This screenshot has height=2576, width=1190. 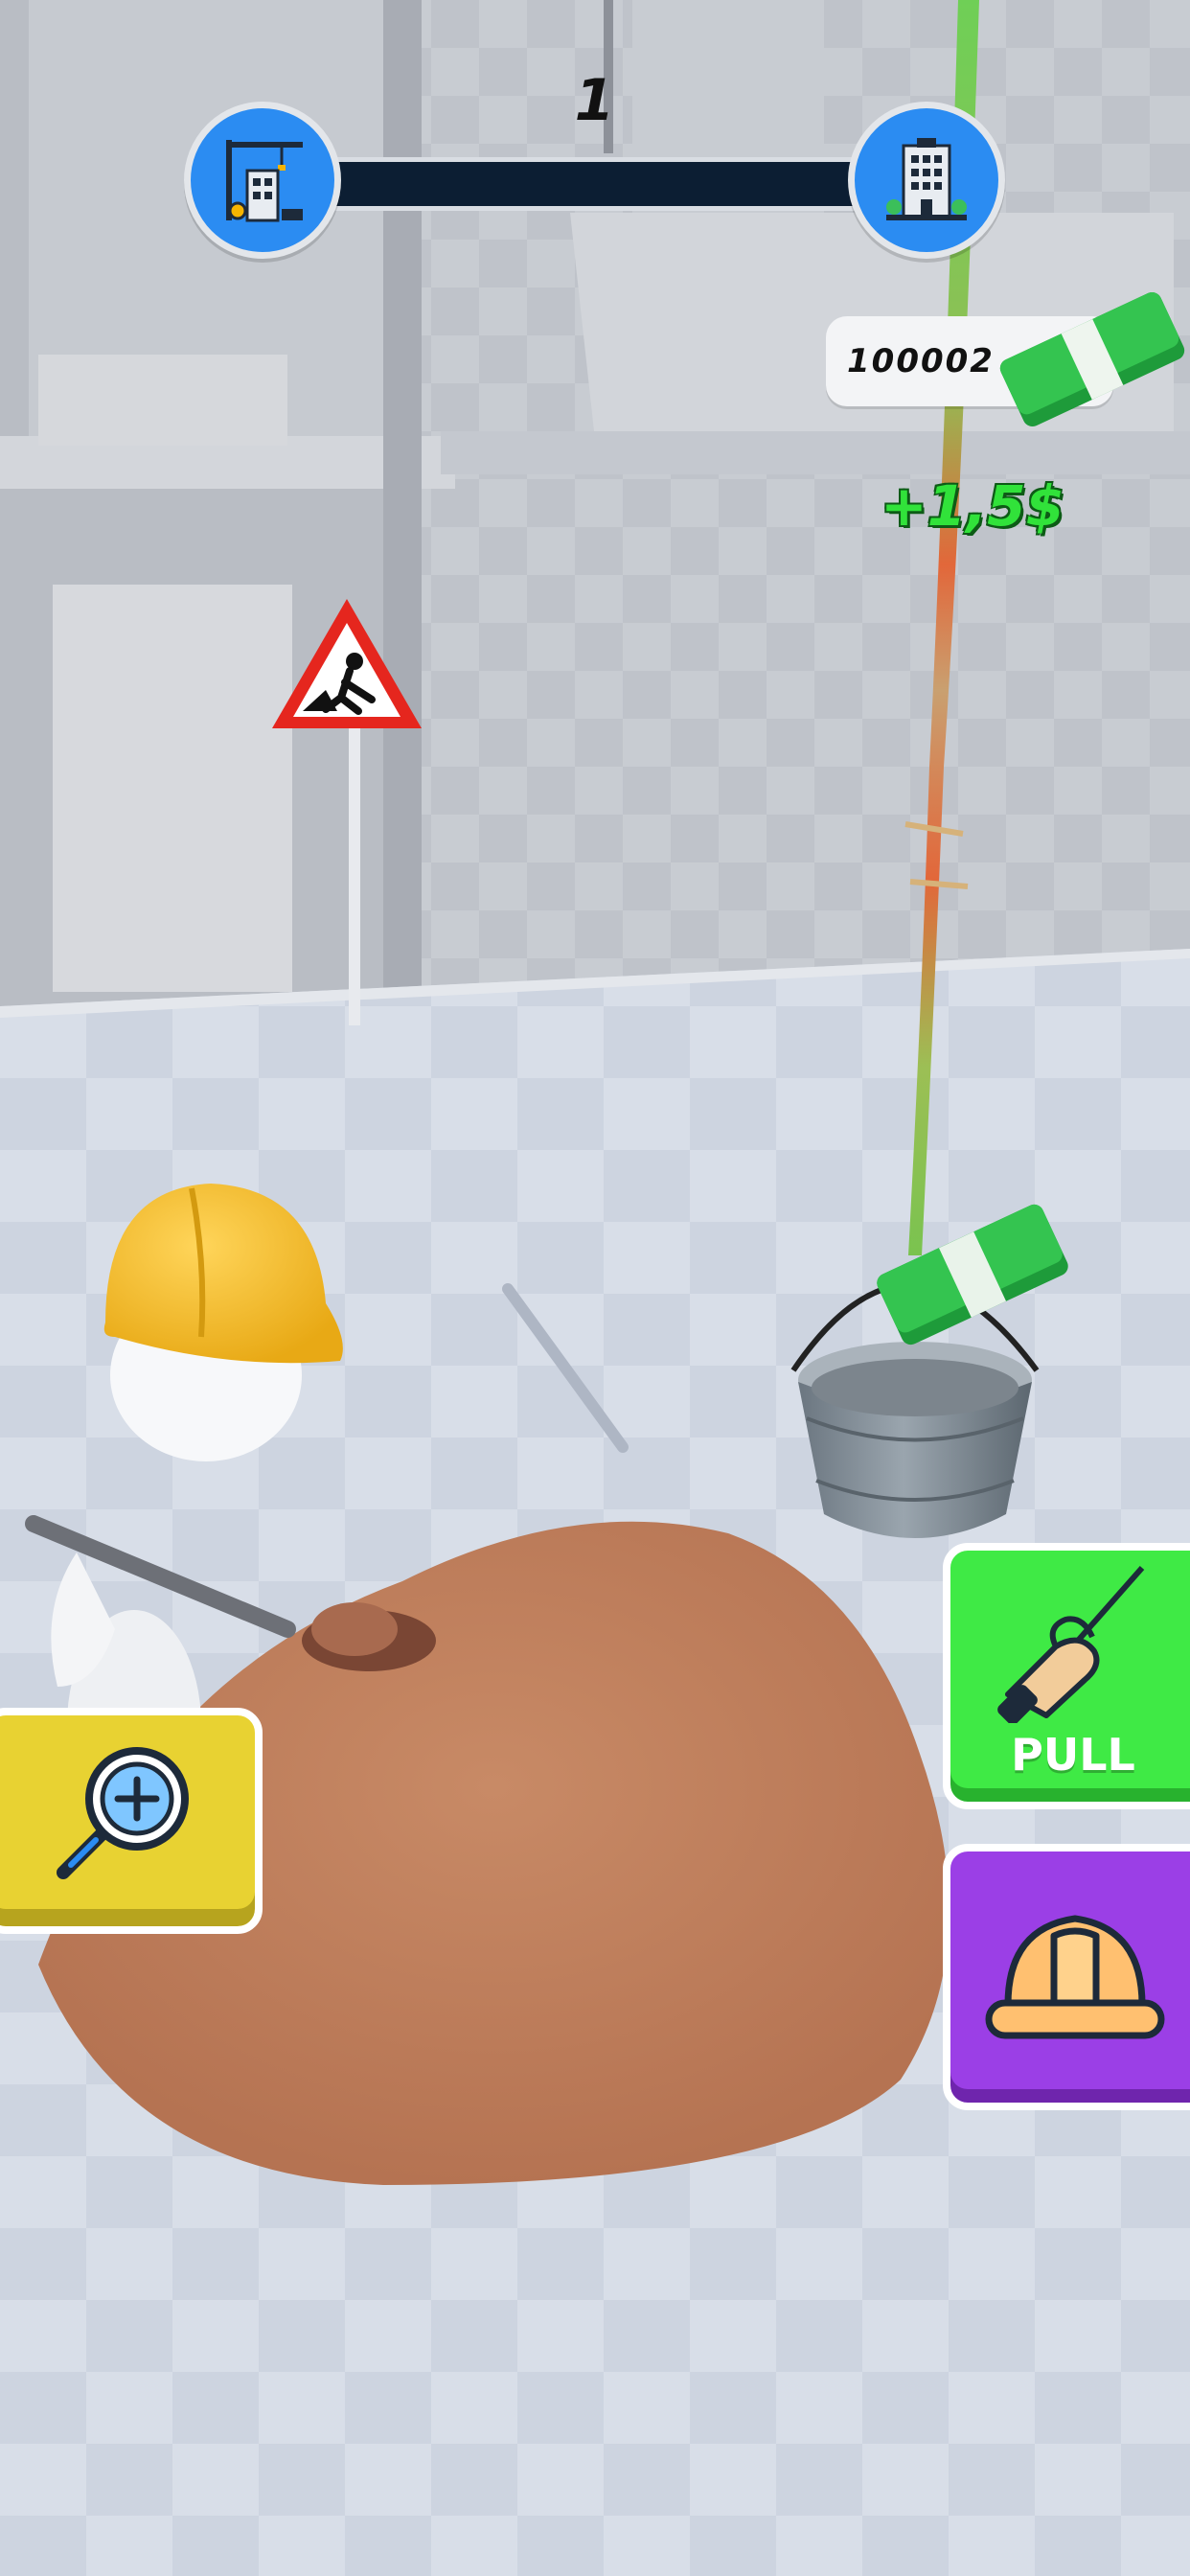 What do you see at coordinates (921, 361) in the screenshot?
I see `money-value: 100002` at bounding box center [921, 361].